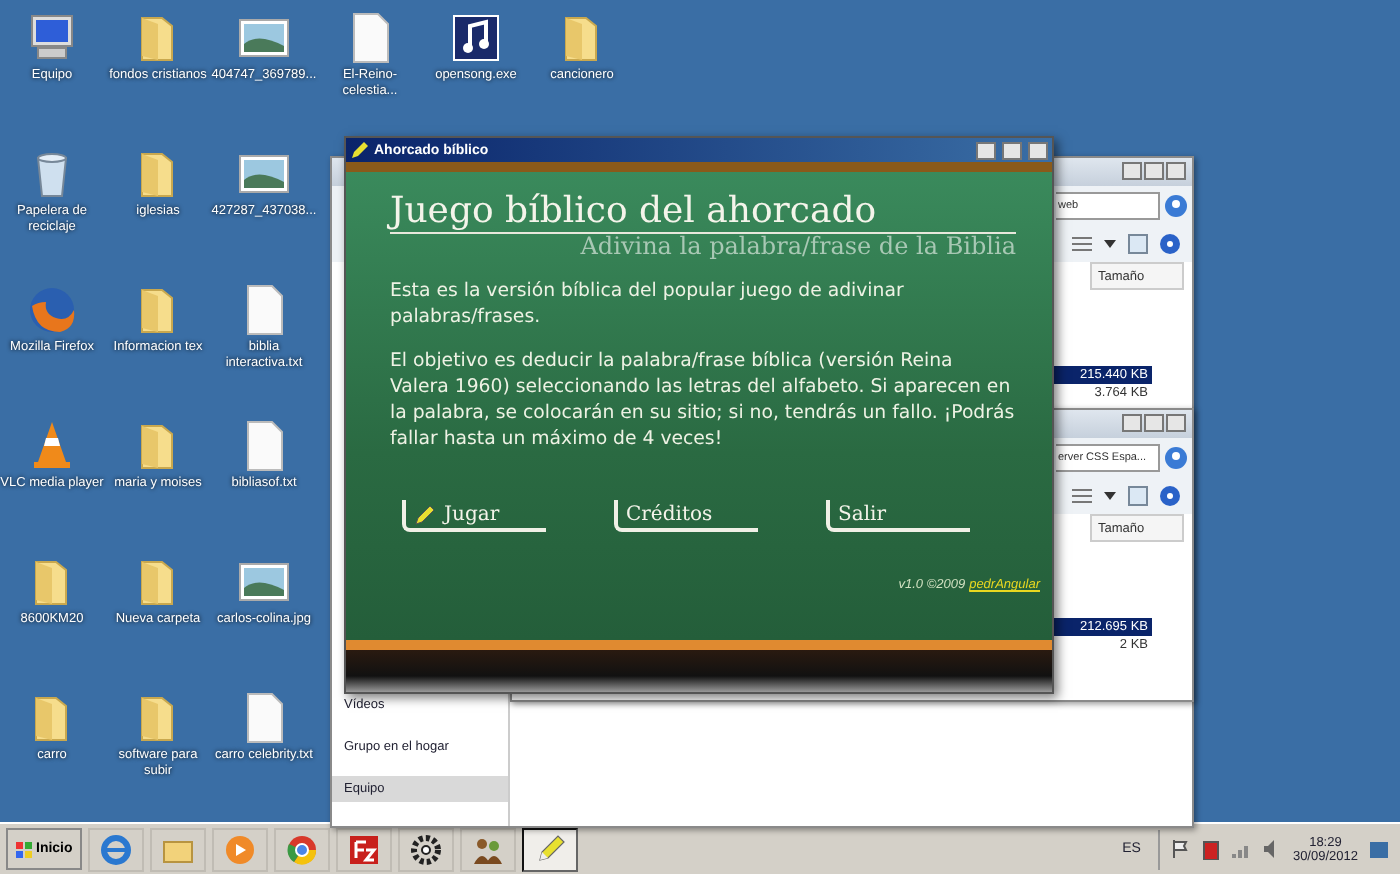  Describe the element at coordinates (24, 849) in the screenshot. I see `windows-logo-icon` at that location.